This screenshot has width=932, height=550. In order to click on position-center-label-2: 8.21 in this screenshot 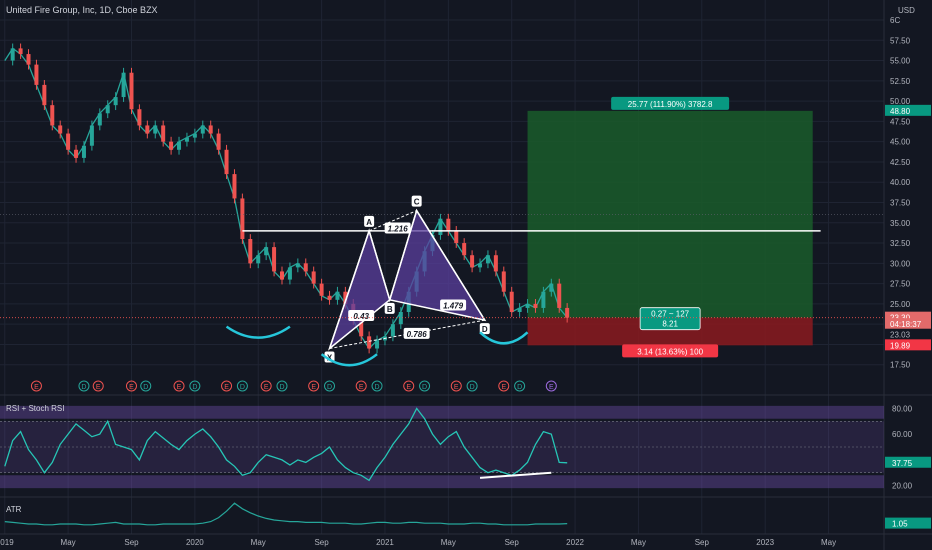, I will do `click(670, 324)`.